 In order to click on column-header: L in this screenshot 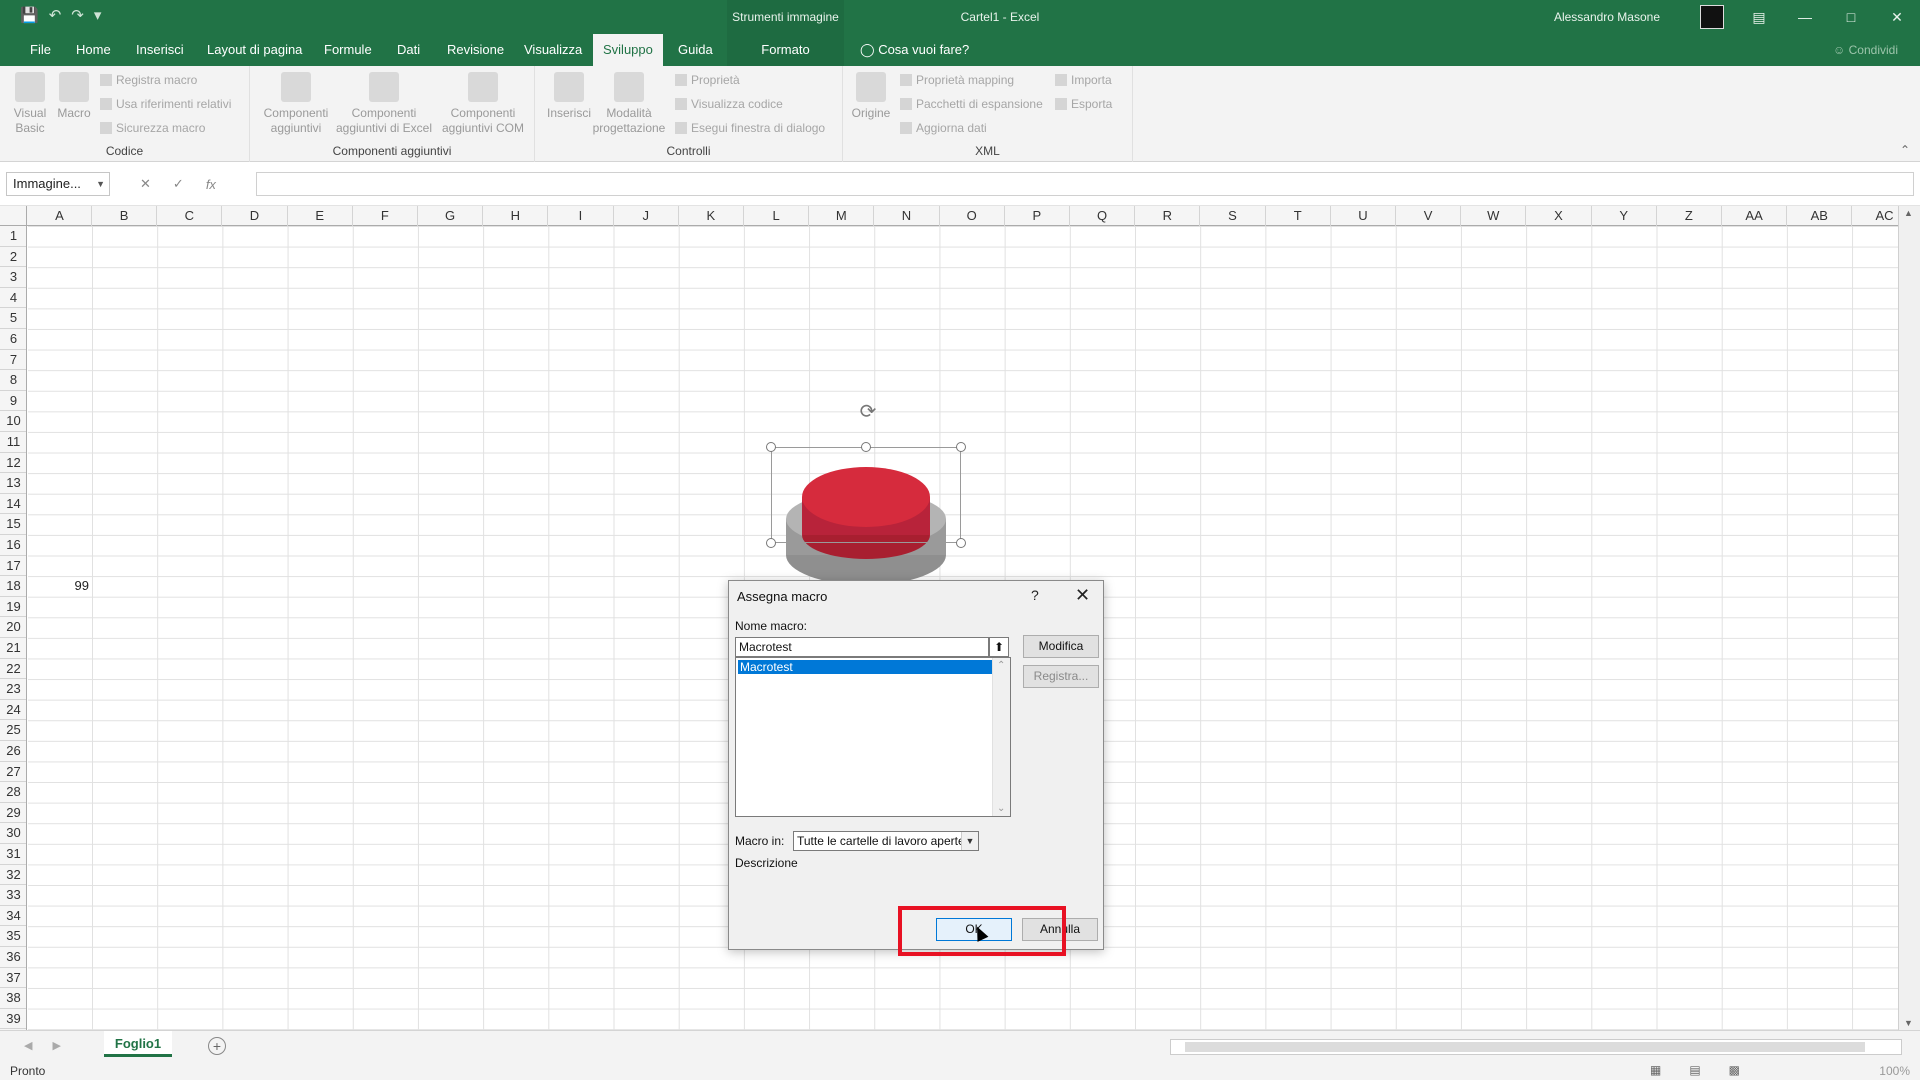, I will do `click(777, 216)`.